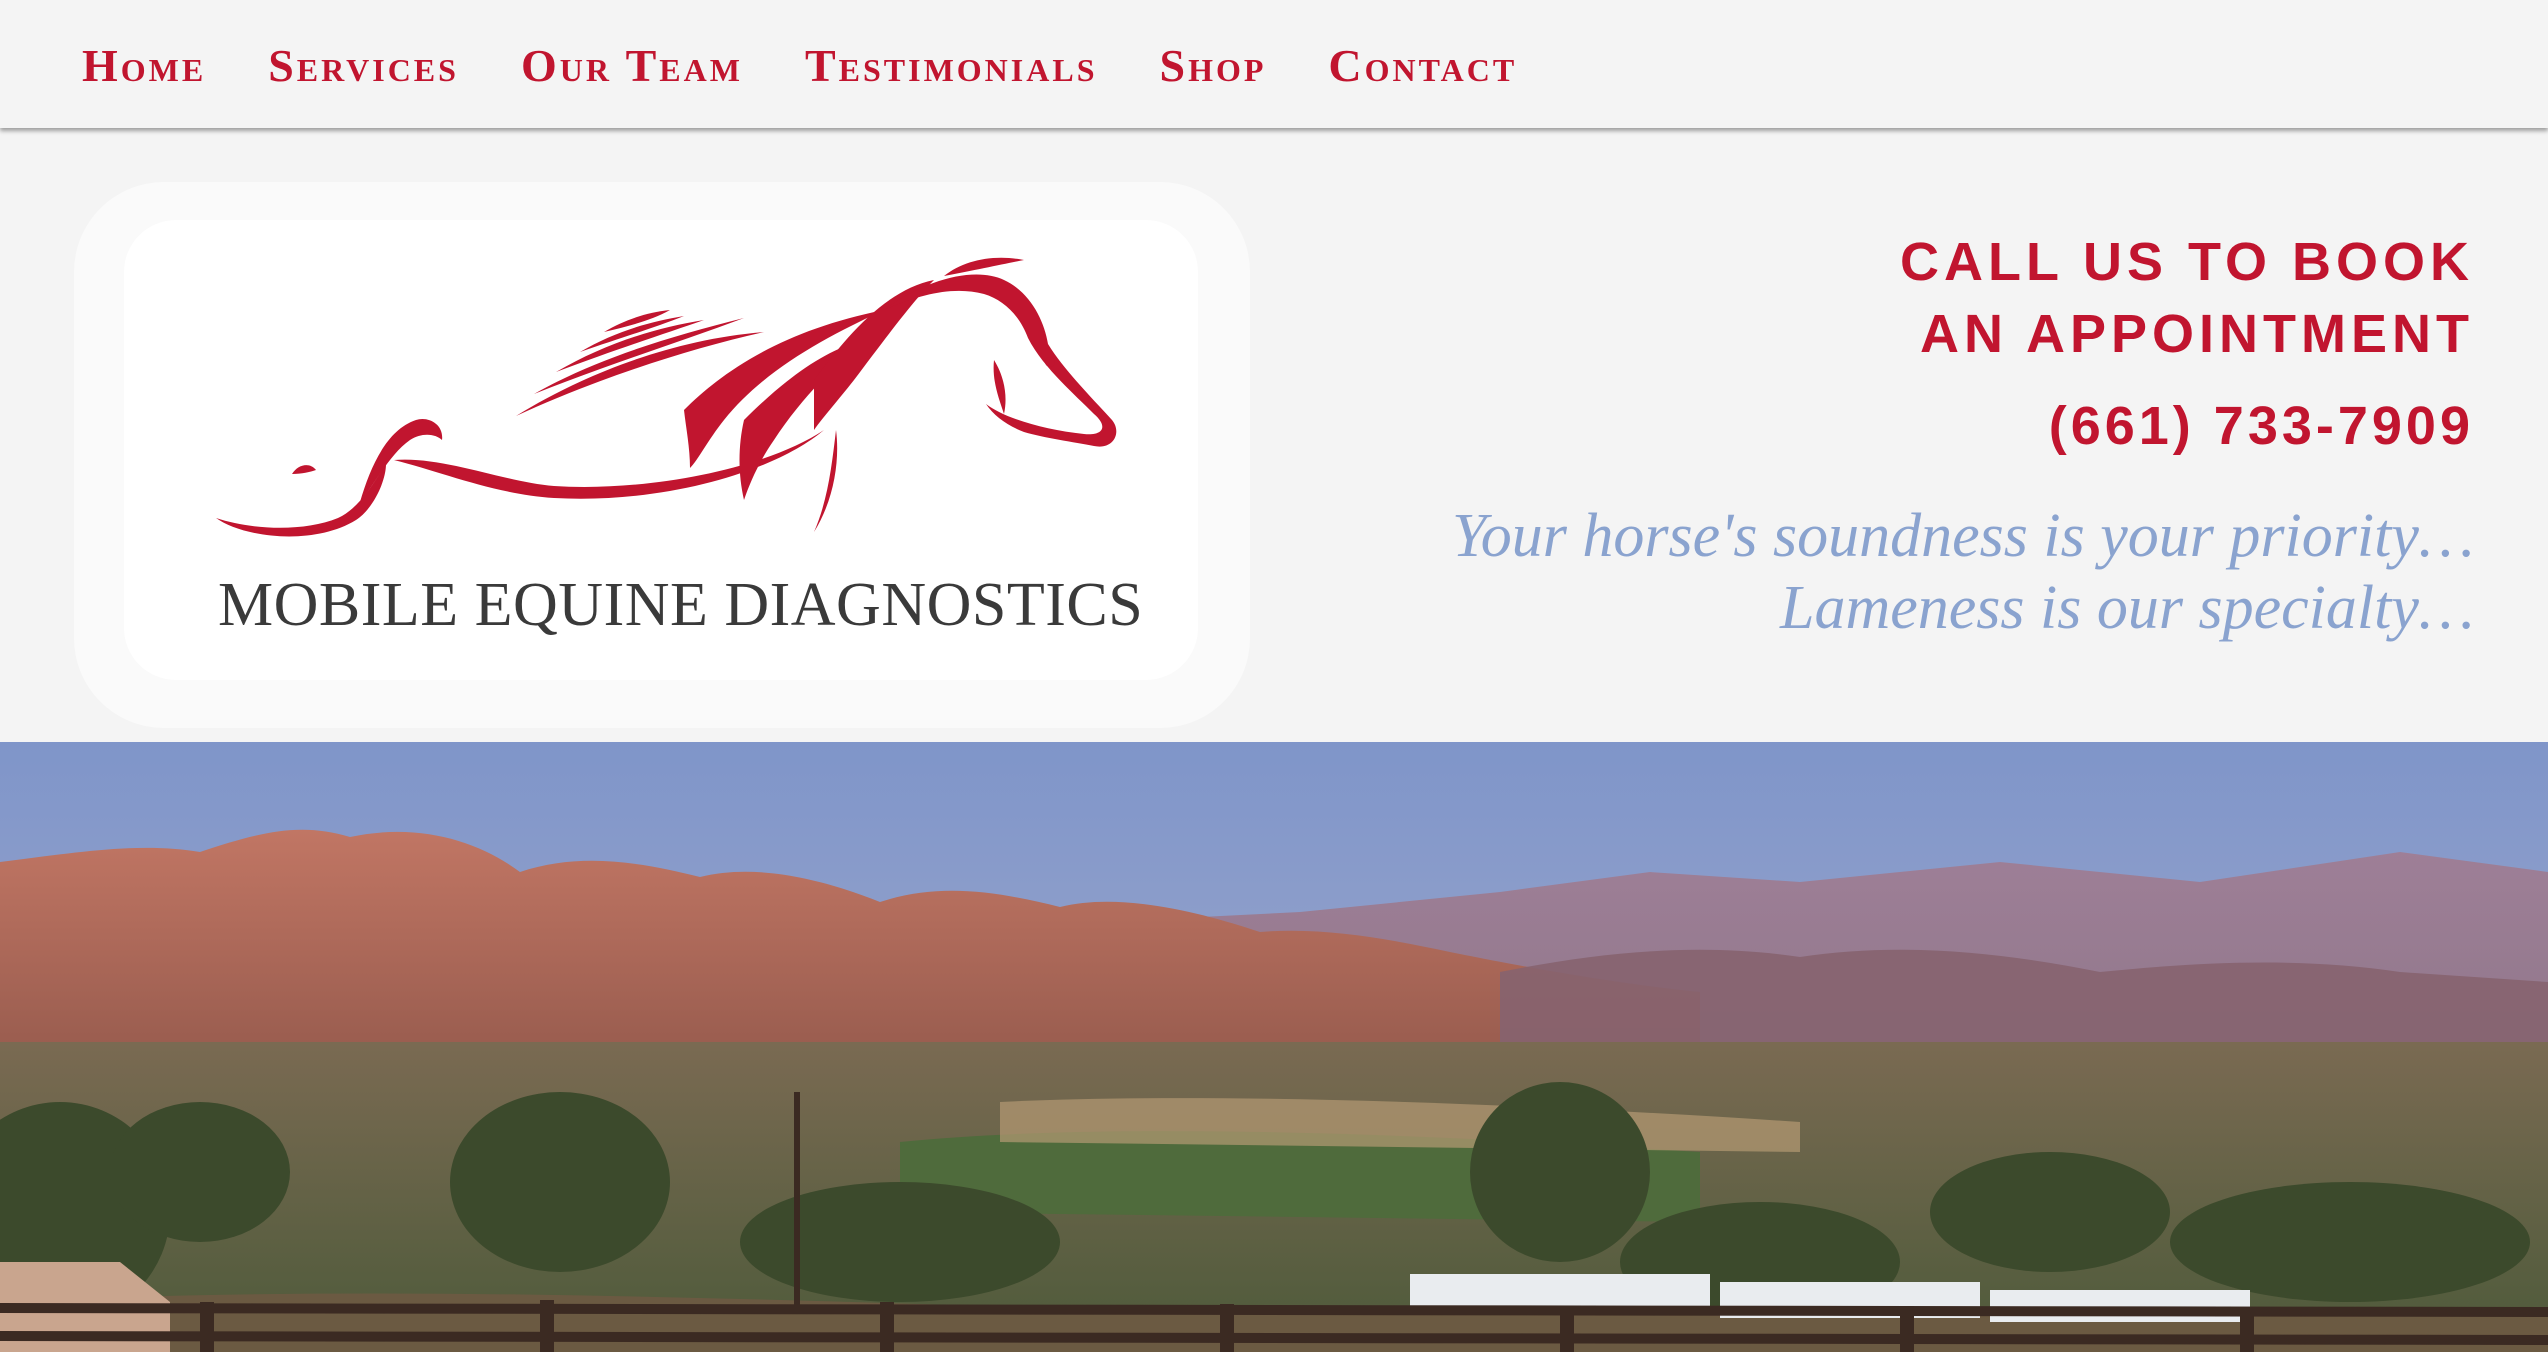 Image resolution: width=2548 pixels, height=1352 pixels. Describe the element at coordinates (681, 605) in the screenshot. I see `logo-wordmark: MOBILE EQUINE DIAGNOSTICS` at that location.